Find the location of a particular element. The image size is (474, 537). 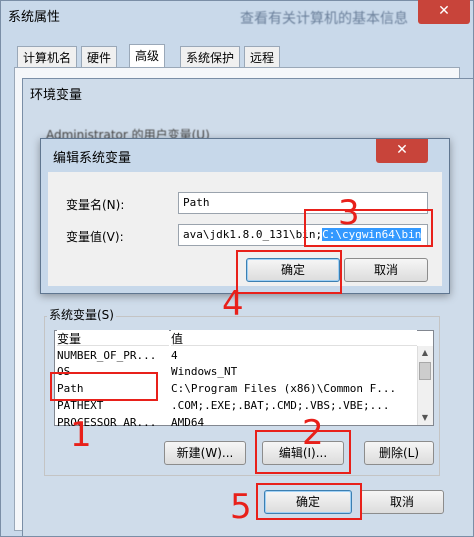

env-cancel-button: 取消 is located at coordinates (402, 502).